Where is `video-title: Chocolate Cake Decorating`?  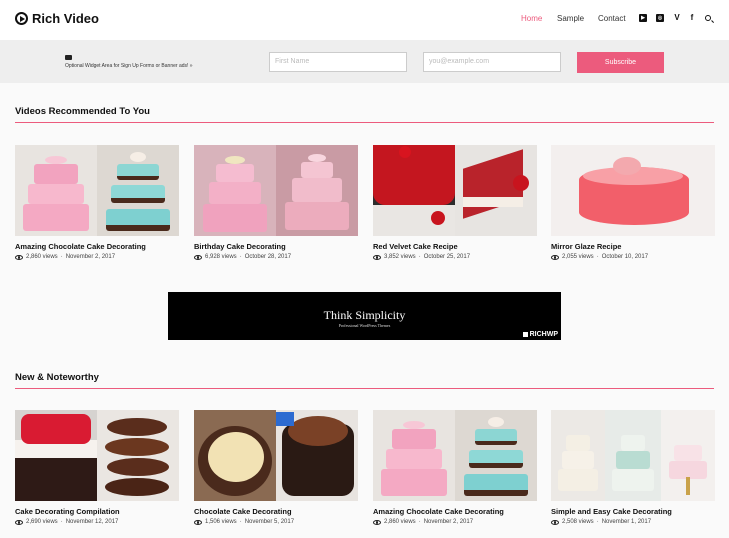
video-title: Chocolate Cake Decorating is located at coordinates (243, 511).